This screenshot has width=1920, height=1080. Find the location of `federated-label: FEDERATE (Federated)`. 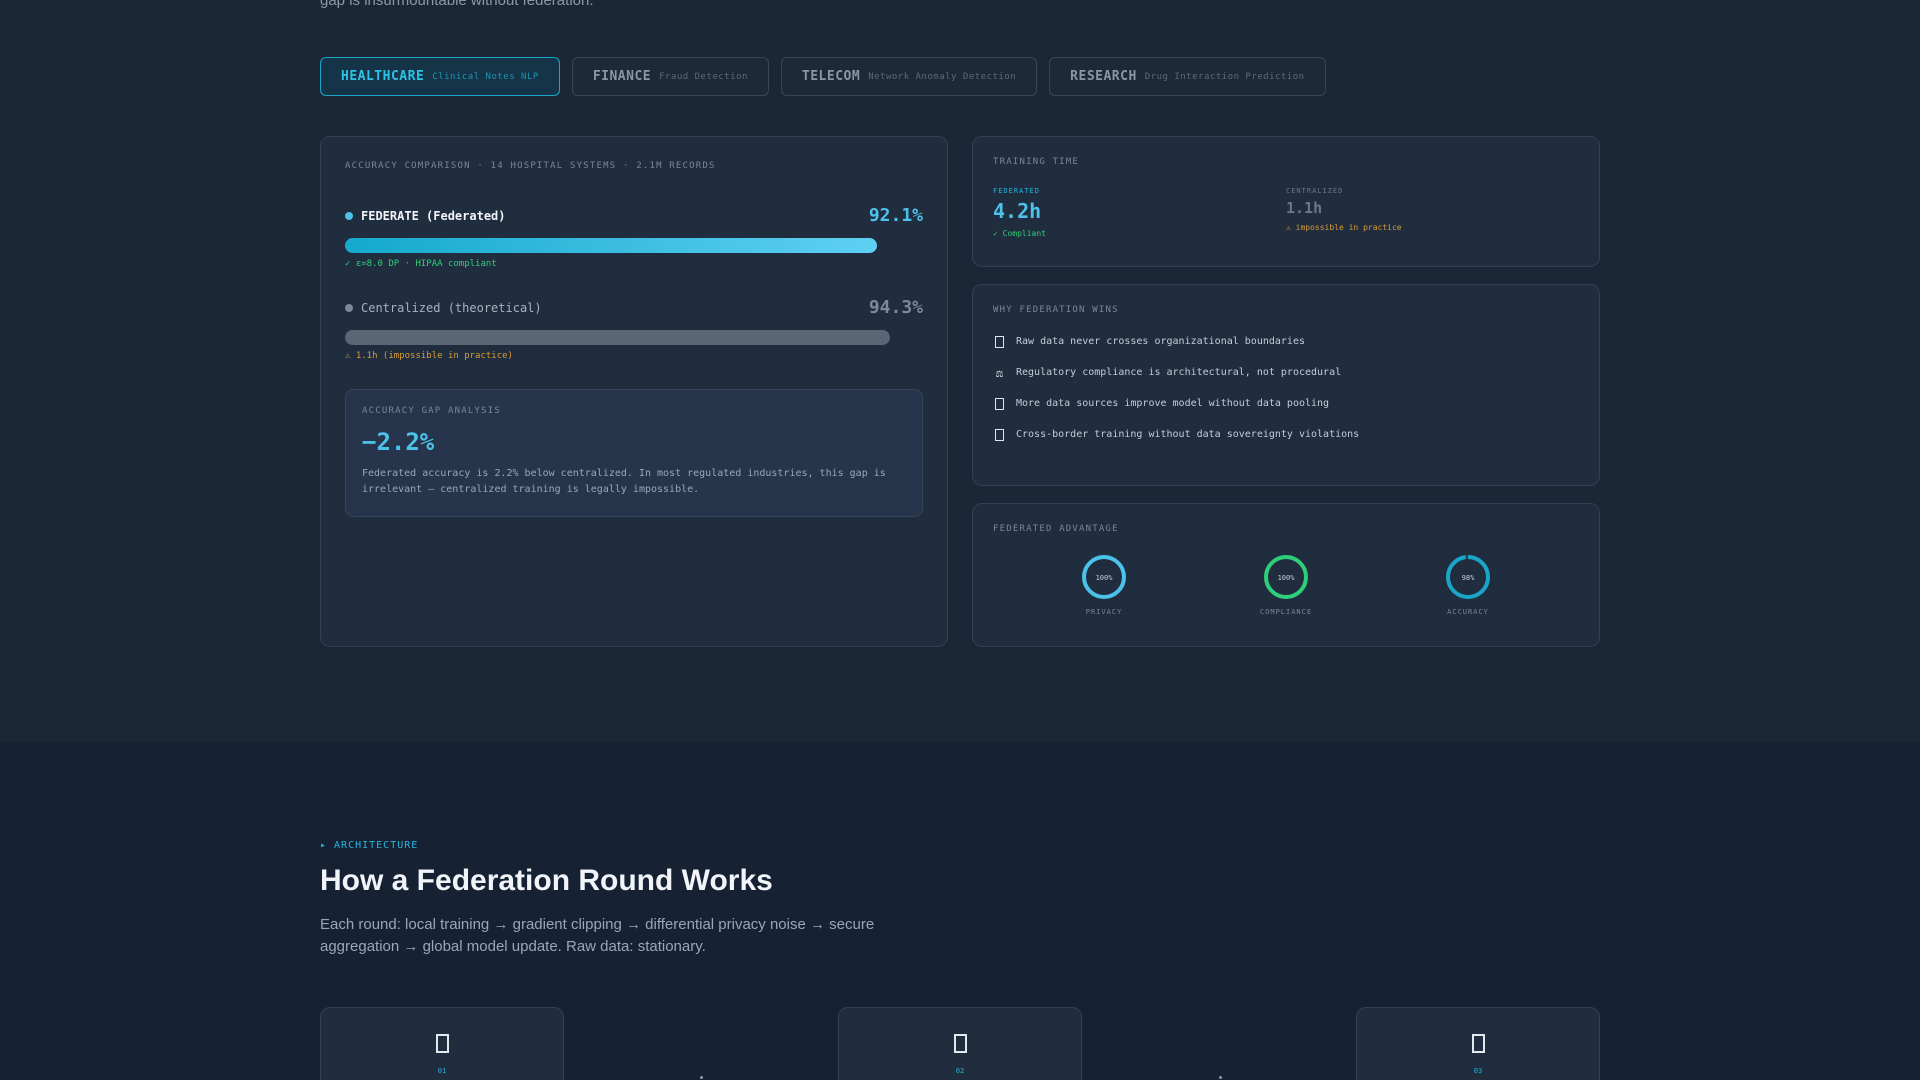

federated-label: FEDERATE (Federated) is located at coordinates (433, 215).